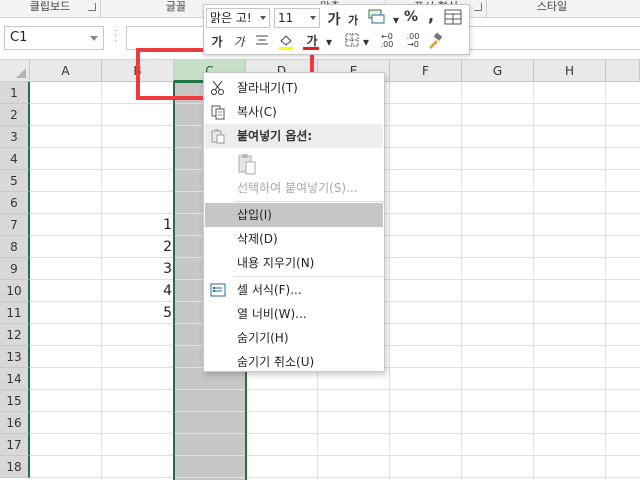 This screenshot has height=480, width=640. What do you see at coordinates (137, 247) in the screenshot?
I see `cell-b8: 2` at bounding box center [137, 247].